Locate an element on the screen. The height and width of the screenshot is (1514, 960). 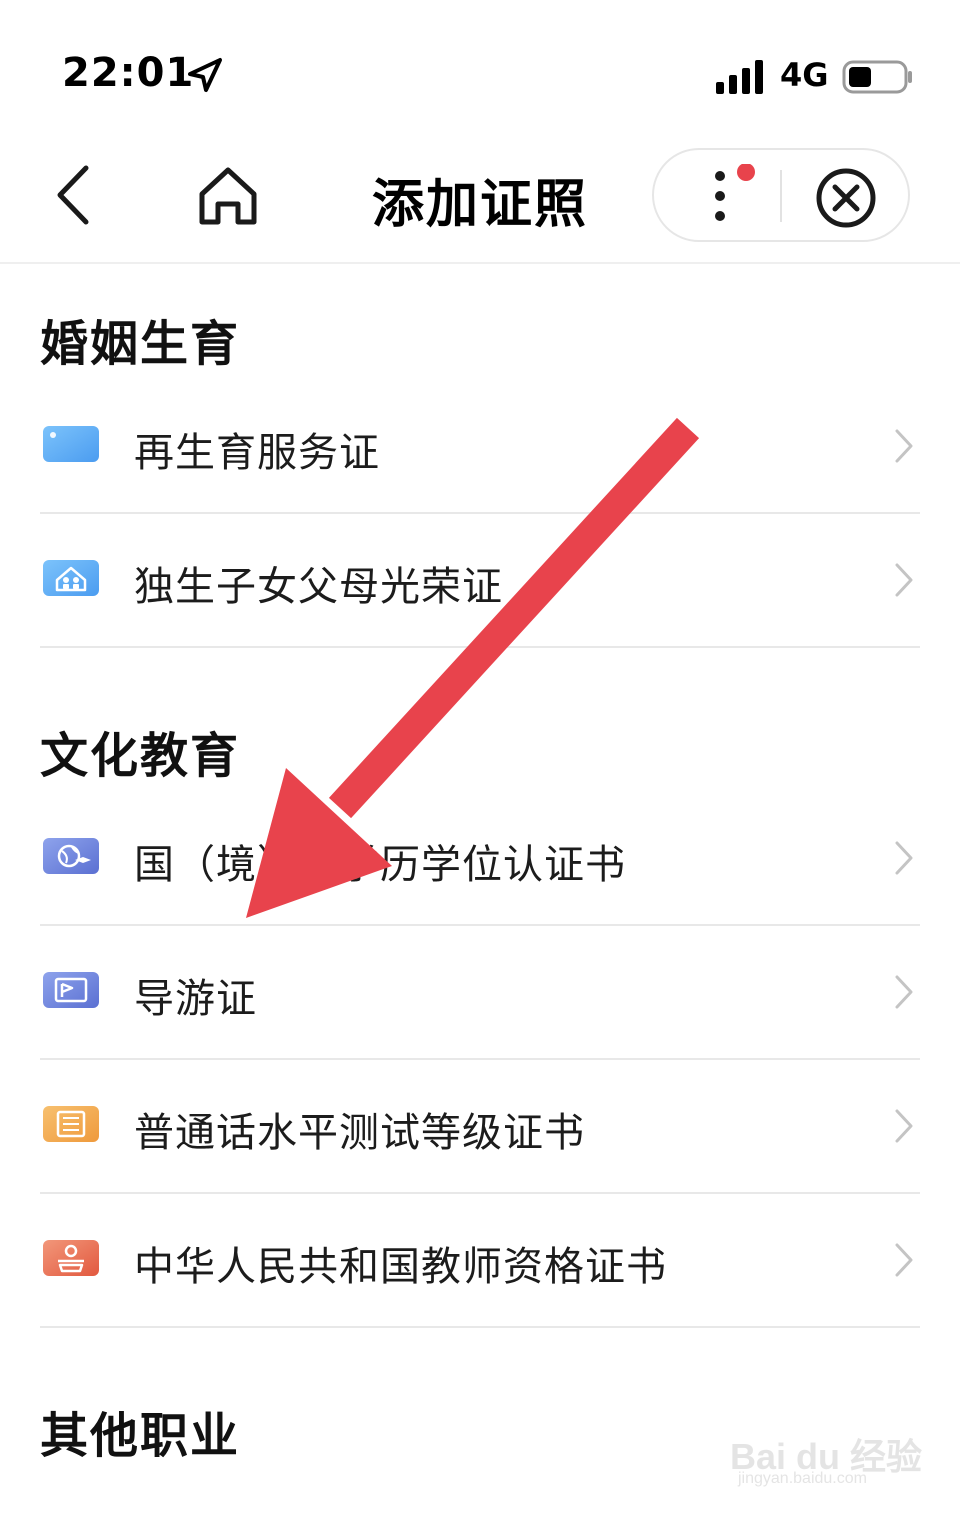
mini-program-capsule is located at coordinates (781, 195).